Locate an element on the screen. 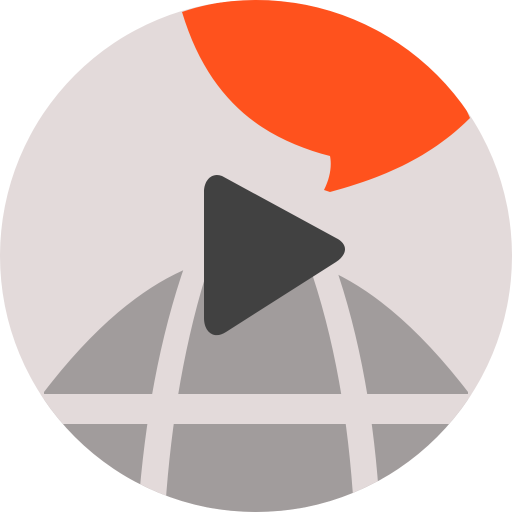 The width and height of the screenshot is (512, 512). globe-horizontal-line is located at coordinates (256, 409).